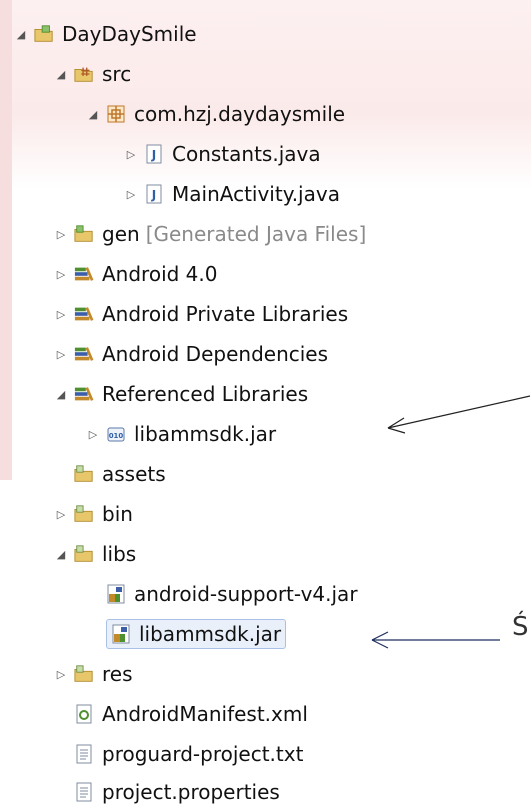  I want to click on annotation-arrow-referenced, so click(459, 414).